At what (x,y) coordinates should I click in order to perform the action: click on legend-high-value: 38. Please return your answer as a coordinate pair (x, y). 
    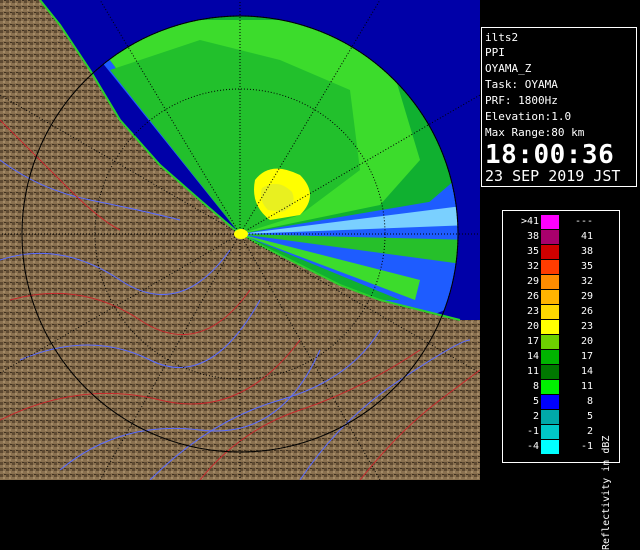
    Looking at the image, I should click on (586, 251).